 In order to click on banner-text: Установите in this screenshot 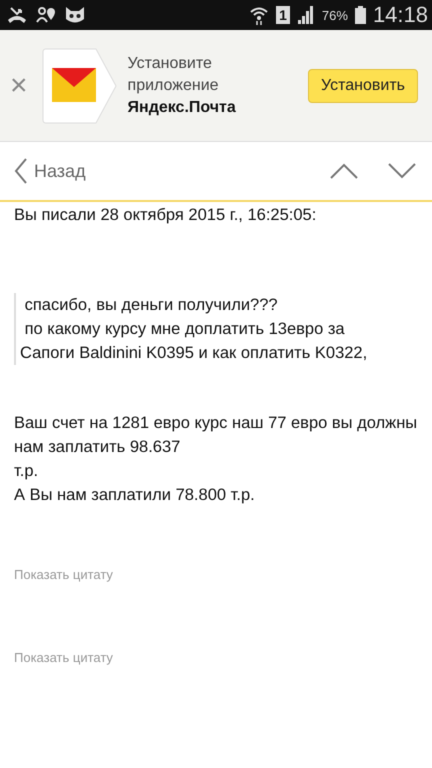, I will do `click(170, 64)`.